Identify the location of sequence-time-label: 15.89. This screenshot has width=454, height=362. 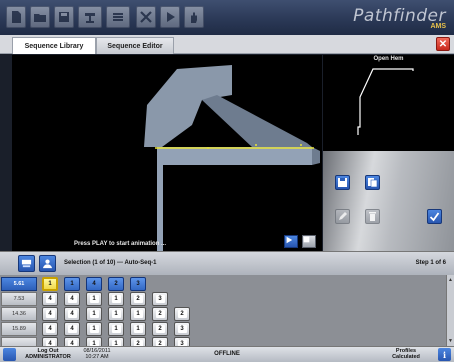
(19, 329).